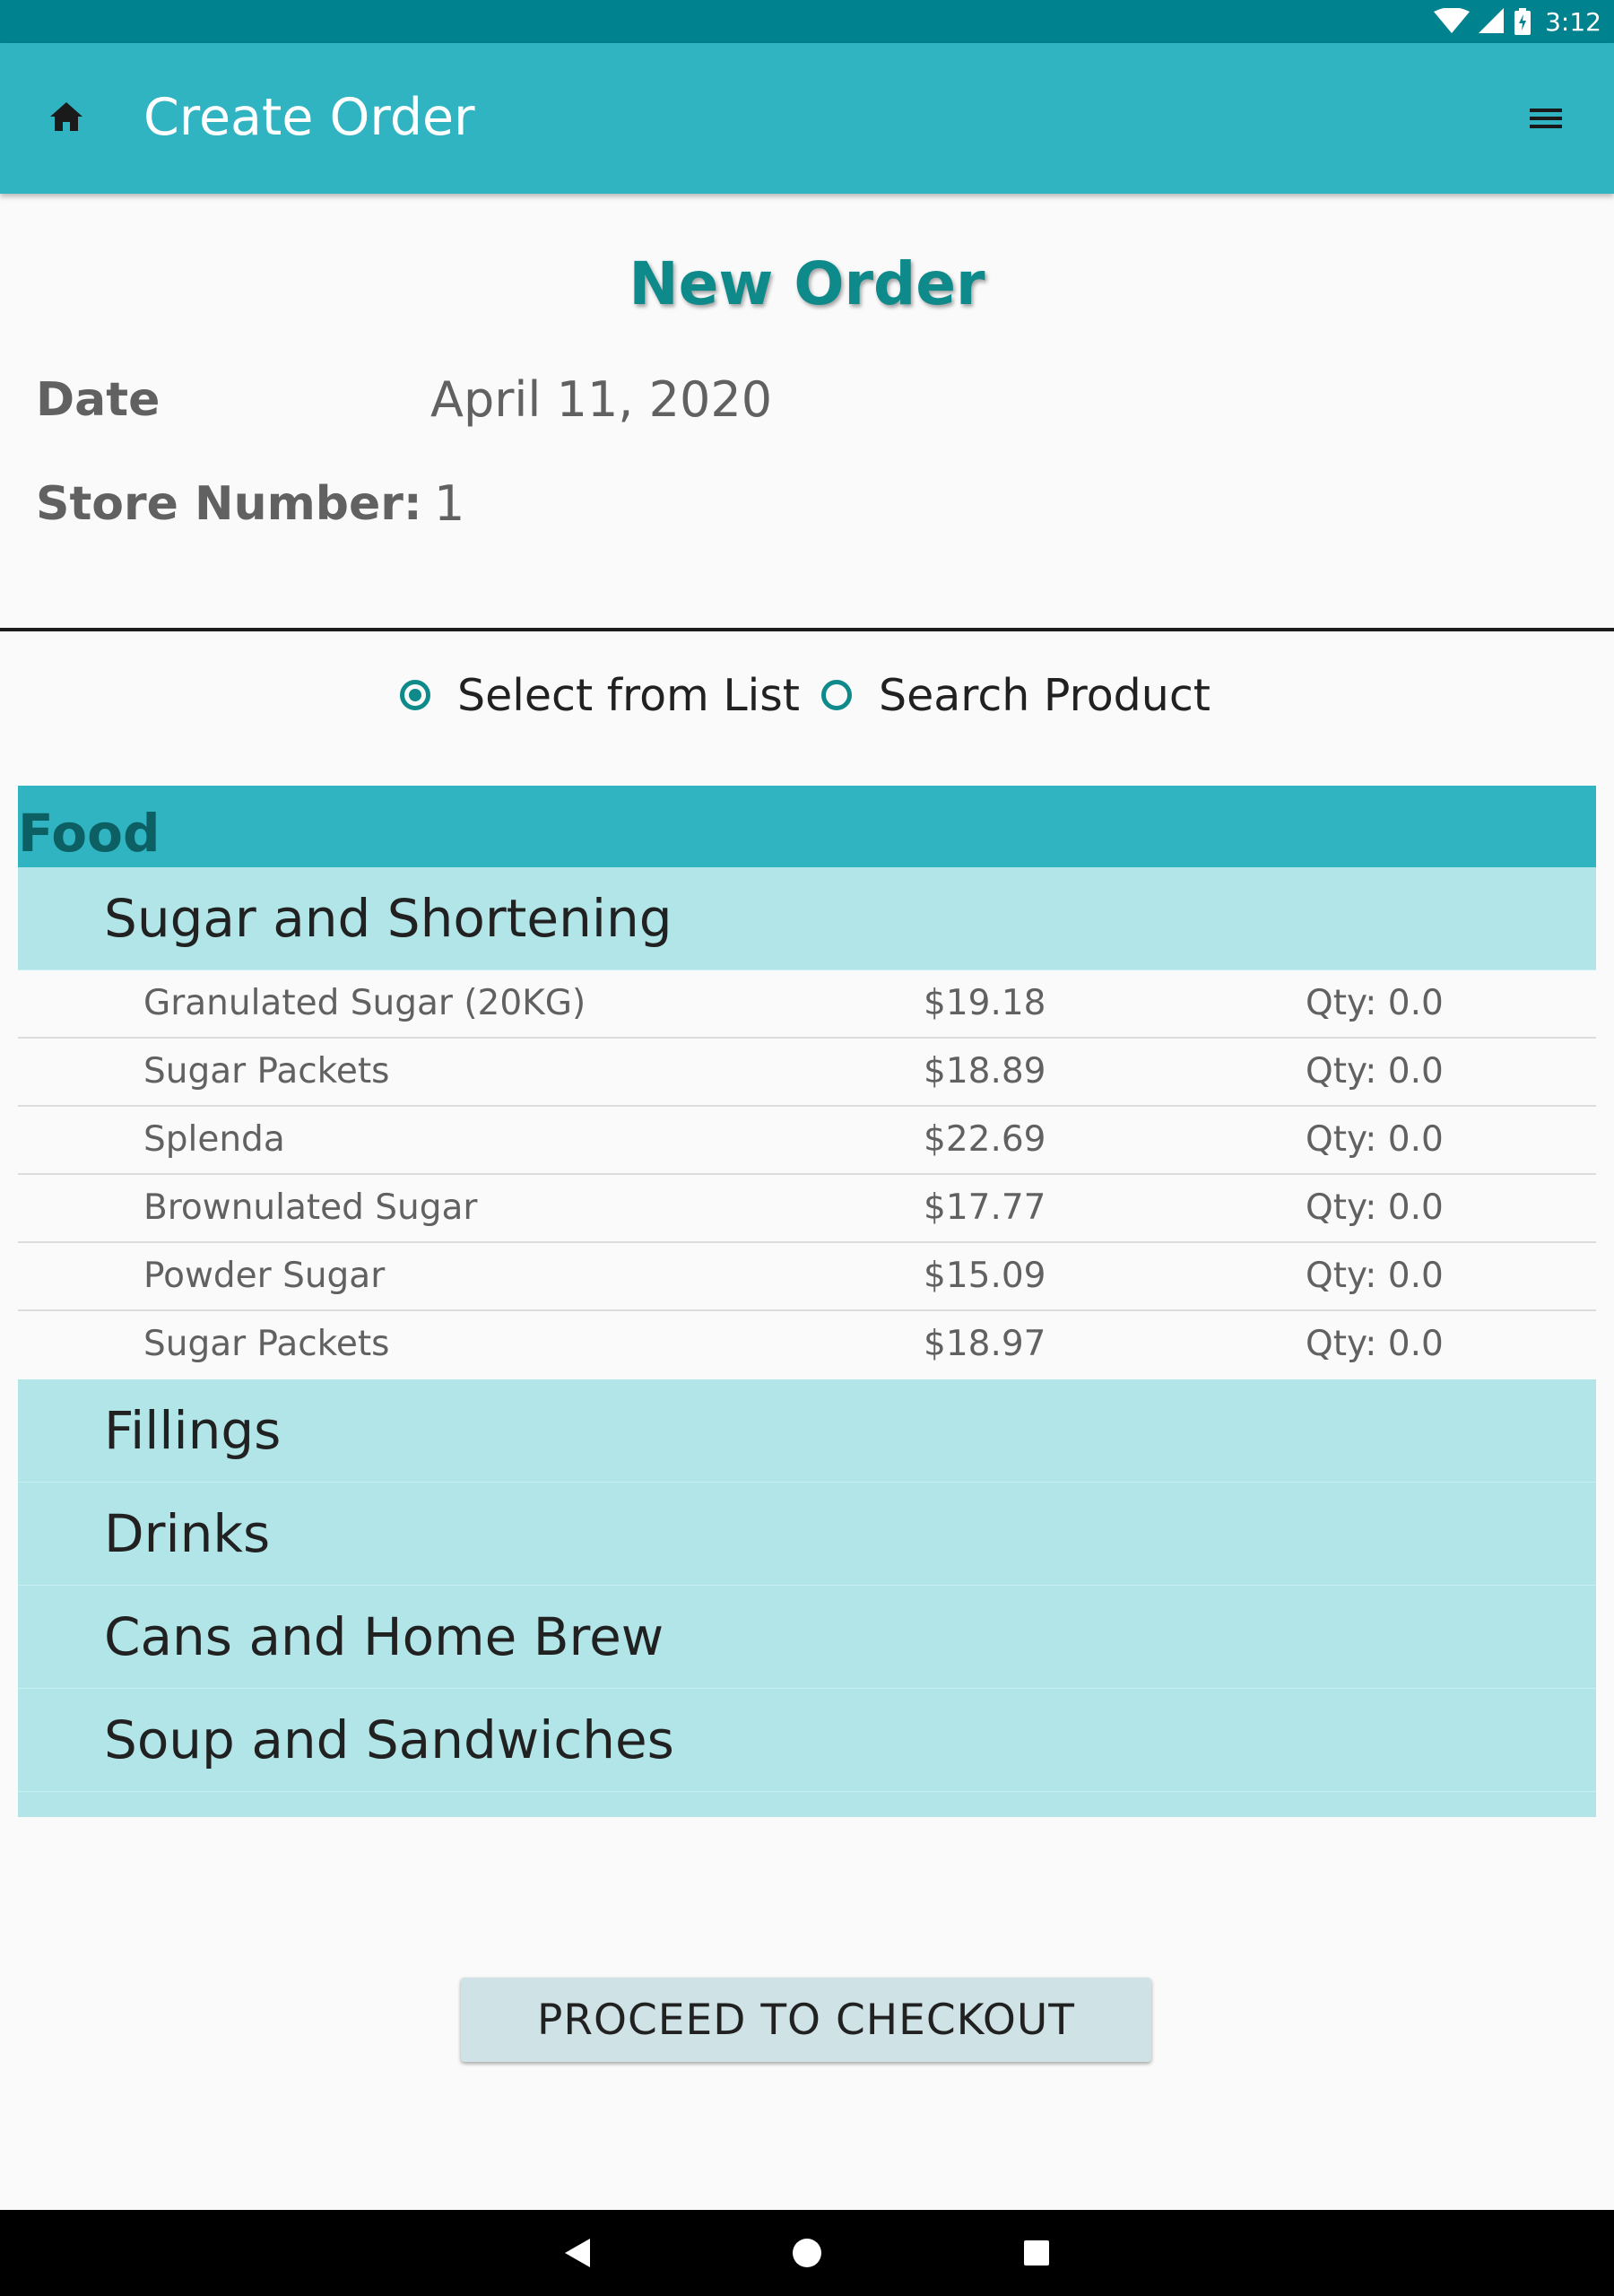  Describe the element at coordinates (415, 695) in the screenshot. I see `radio-checked-icon` at that location.